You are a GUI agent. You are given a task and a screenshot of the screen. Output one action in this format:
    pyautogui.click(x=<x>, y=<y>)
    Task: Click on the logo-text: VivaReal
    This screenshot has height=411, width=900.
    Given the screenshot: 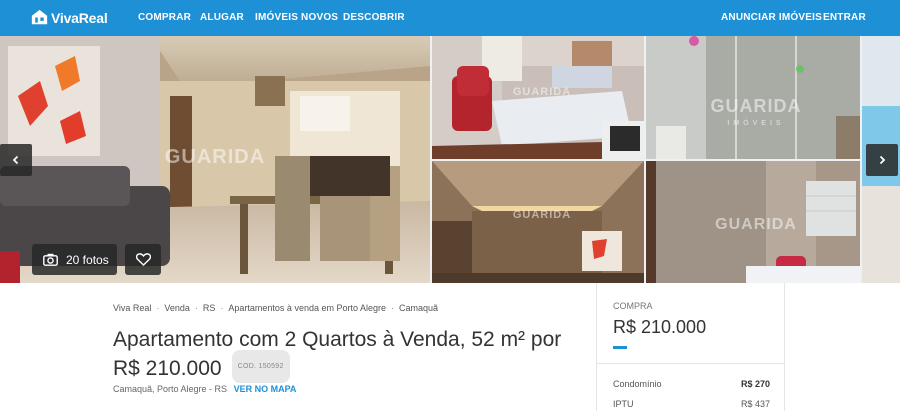 What is the action you would take?
    pyautogui.click(x=79, y=17)
    